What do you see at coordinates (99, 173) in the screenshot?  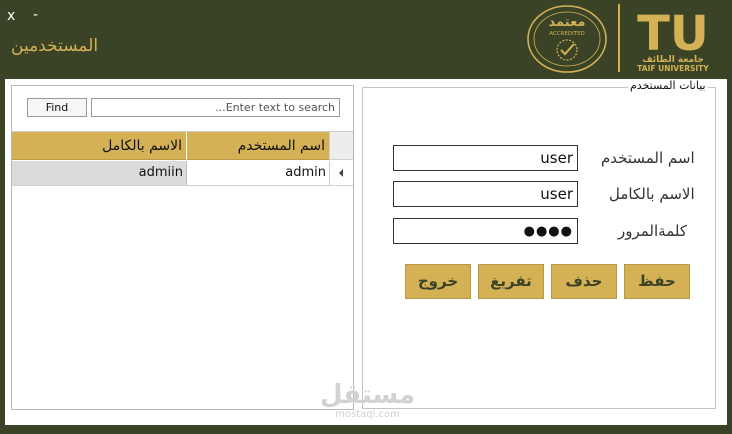 I see `cell-fullname: admiin` at bounding box center [99, 173].